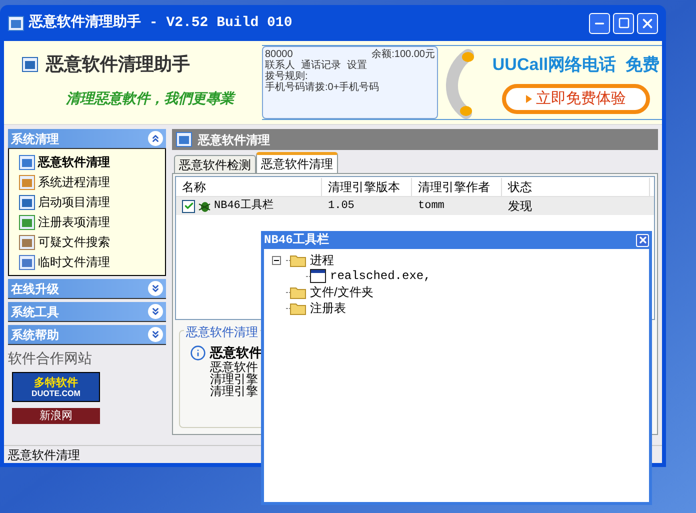 This screenshot has height=513, width=696. Describe the element at coordinates (276, 260) in the screenshot. I see `collapse-toggle` at that location.